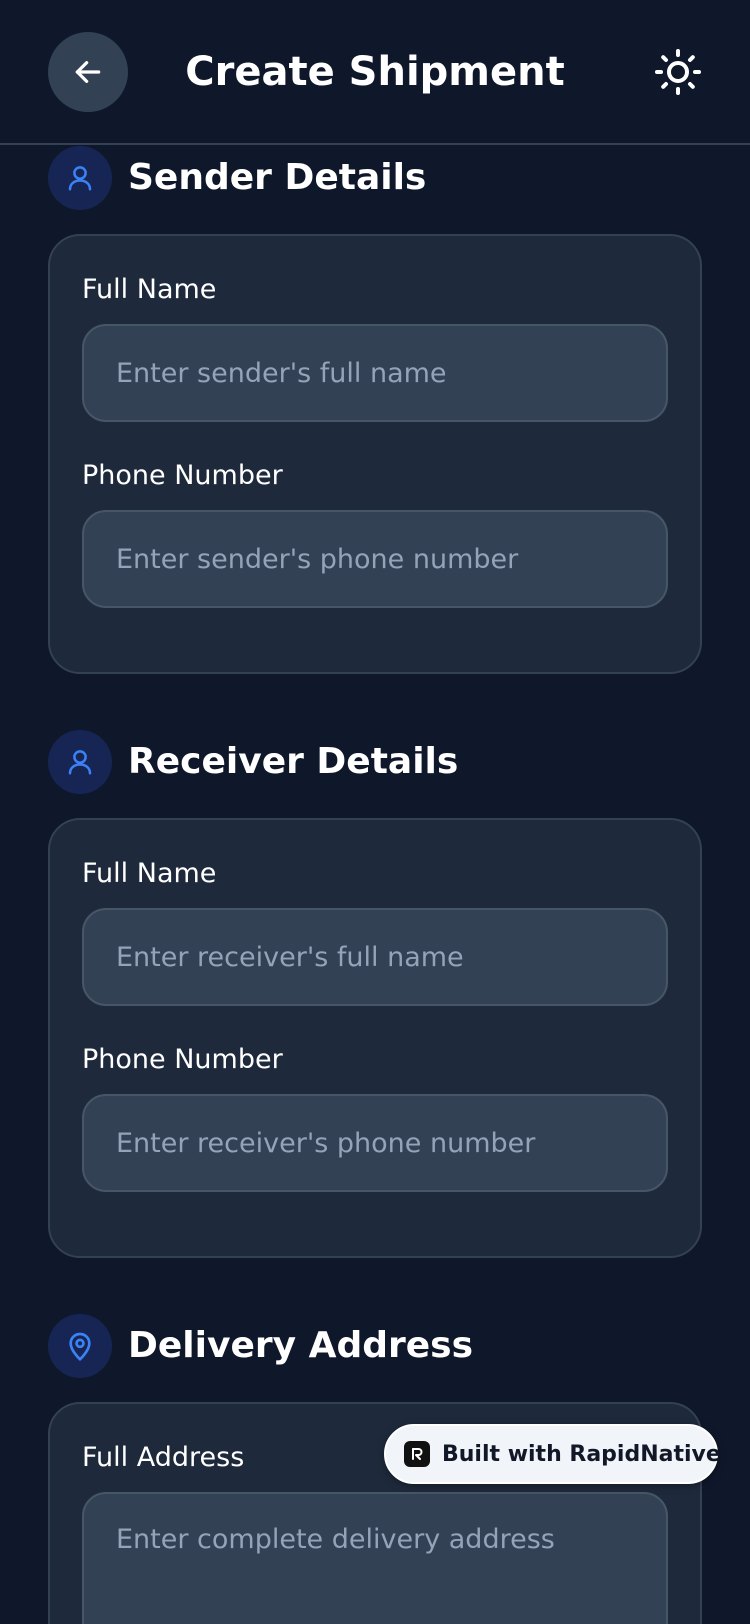 The width and height of the screenshot is (750, 1624). I want to click on page-title: Create Shipment, so click(375, 72).